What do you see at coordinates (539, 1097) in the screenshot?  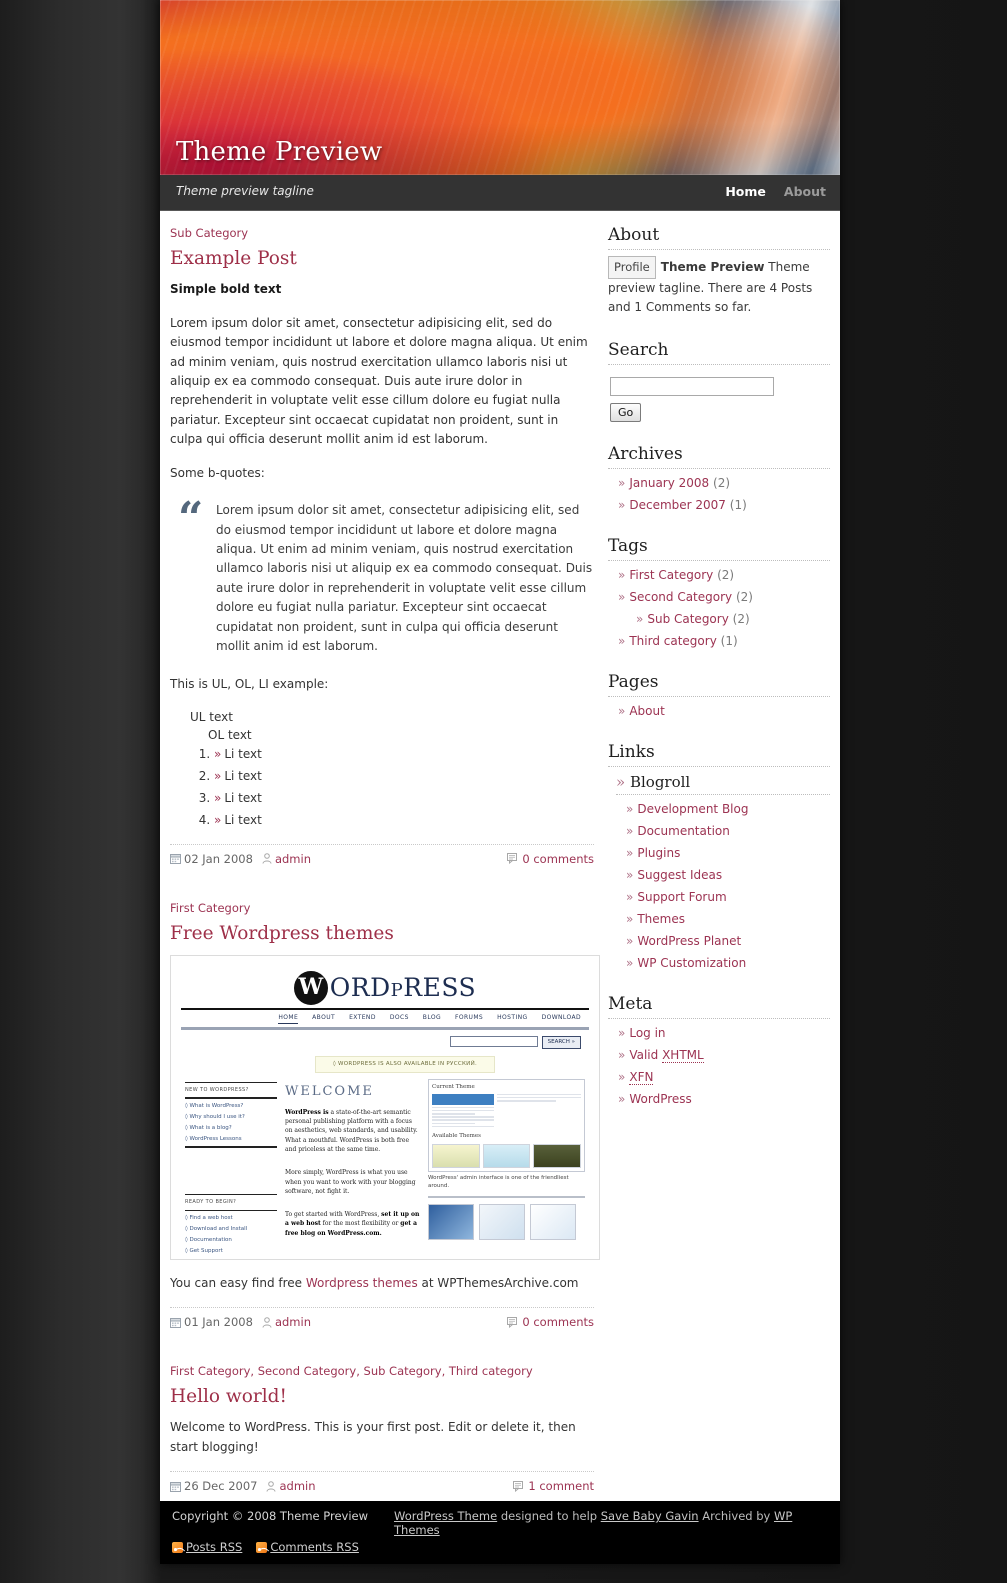 I see `placeholder-line` at bounding box center [539, 1097].